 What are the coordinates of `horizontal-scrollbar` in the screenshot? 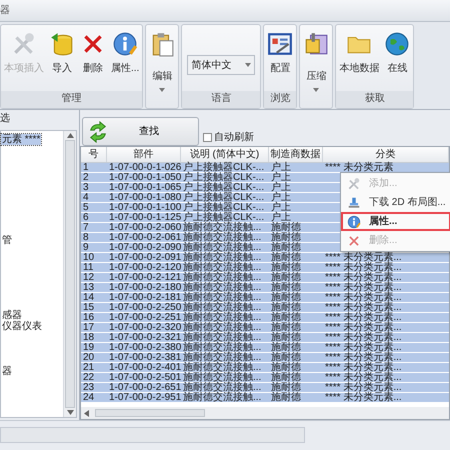 It's located at (265, 413).